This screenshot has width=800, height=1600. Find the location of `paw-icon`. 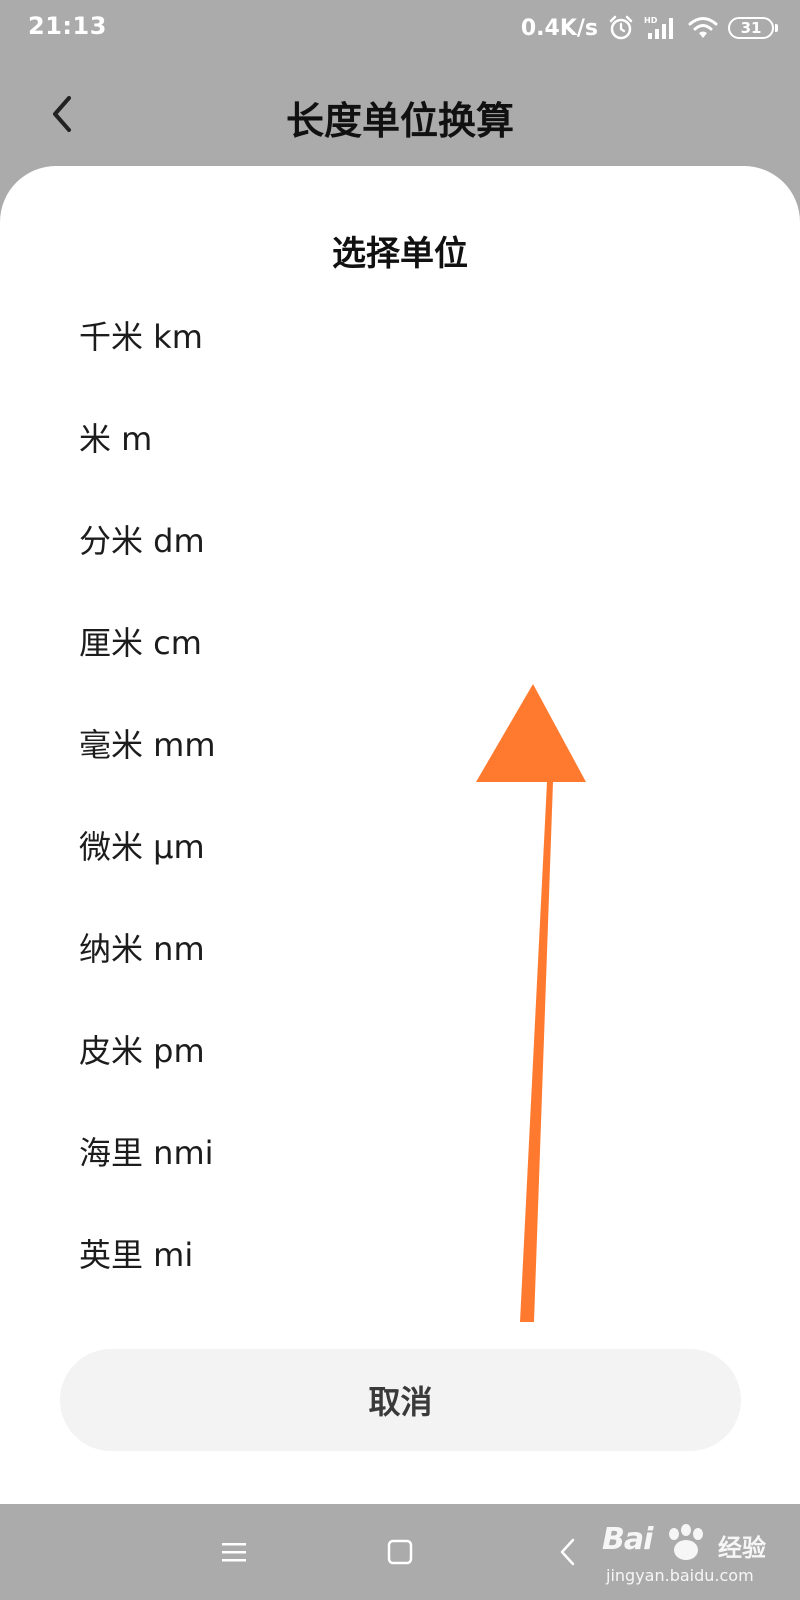

paw-icon is located at coordinates (688, 1546).